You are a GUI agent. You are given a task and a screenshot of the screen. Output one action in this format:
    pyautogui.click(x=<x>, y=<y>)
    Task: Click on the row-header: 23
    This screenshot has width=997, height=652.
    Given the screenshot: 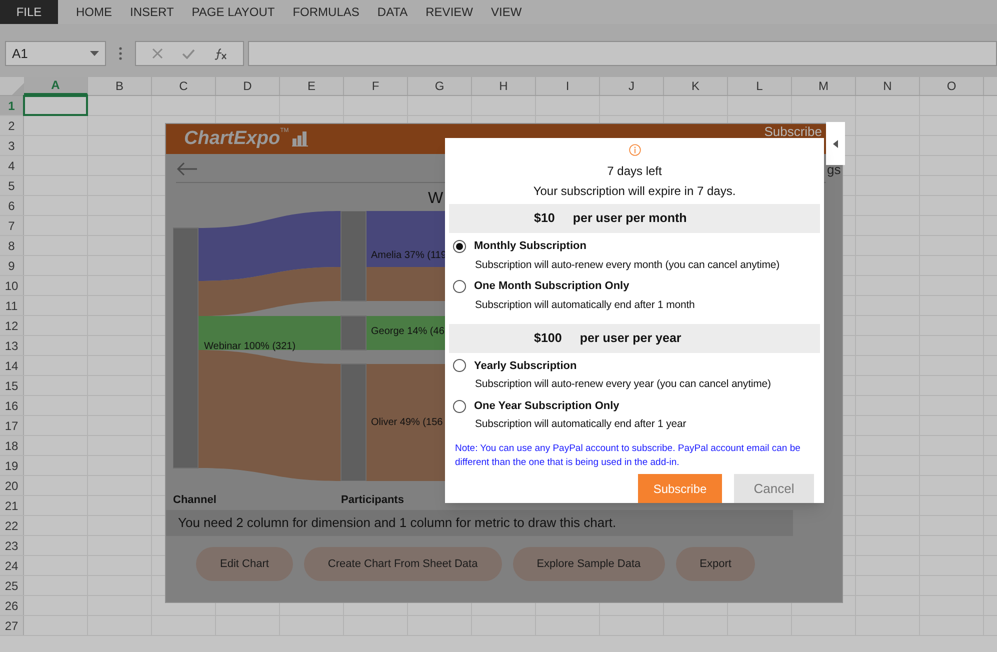 What is the action you would take?
    pyautogui.click(x=12, y=545)
    